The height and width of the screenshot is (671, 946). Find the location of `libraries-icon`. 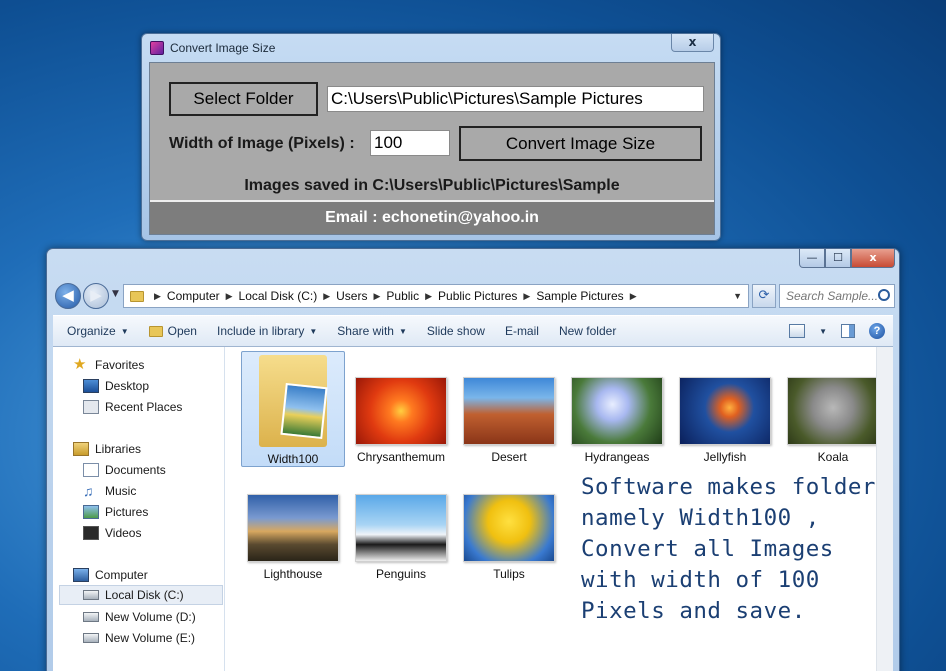

libraries-icon is located at coordinates (81, 449).